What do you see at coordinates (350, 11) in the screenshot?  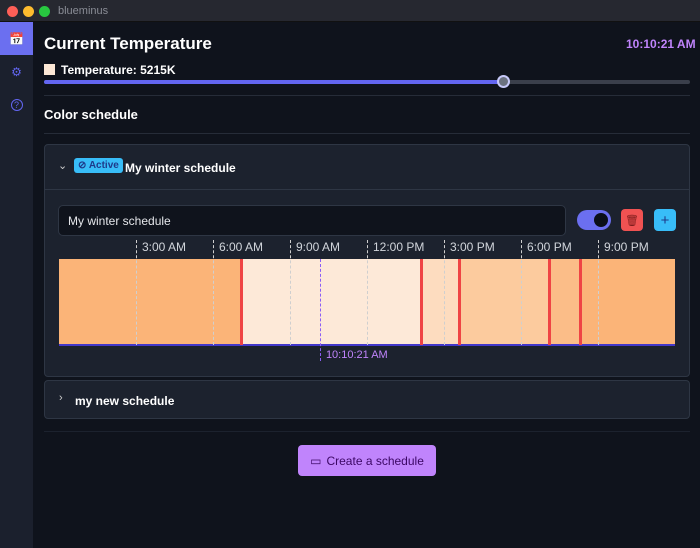 I see `title-bar: blueminus` at bounding box center [350, 11].